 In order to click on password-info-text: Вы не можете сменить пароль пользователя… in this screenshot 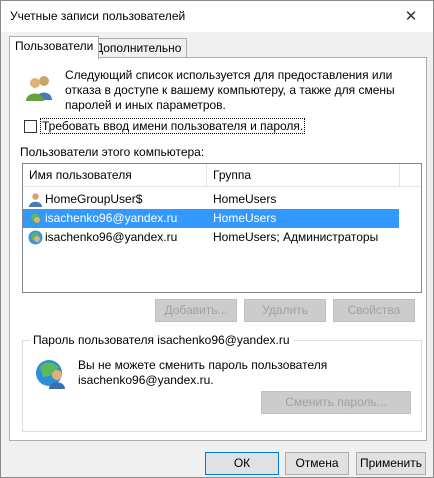, I will do `click(203, 372)`.